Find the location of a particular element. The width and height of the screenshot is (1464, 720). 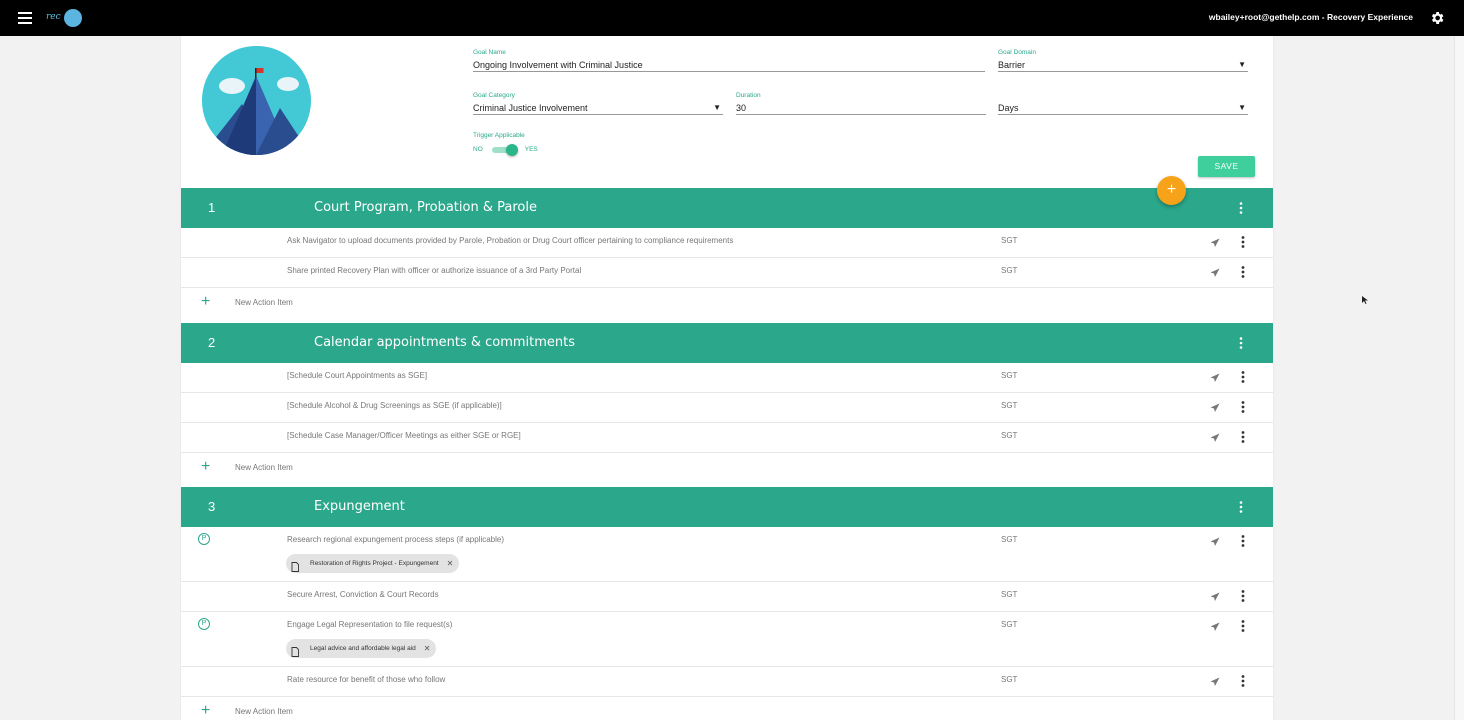

duration-input: 30 is located at coordinates (861, 108).